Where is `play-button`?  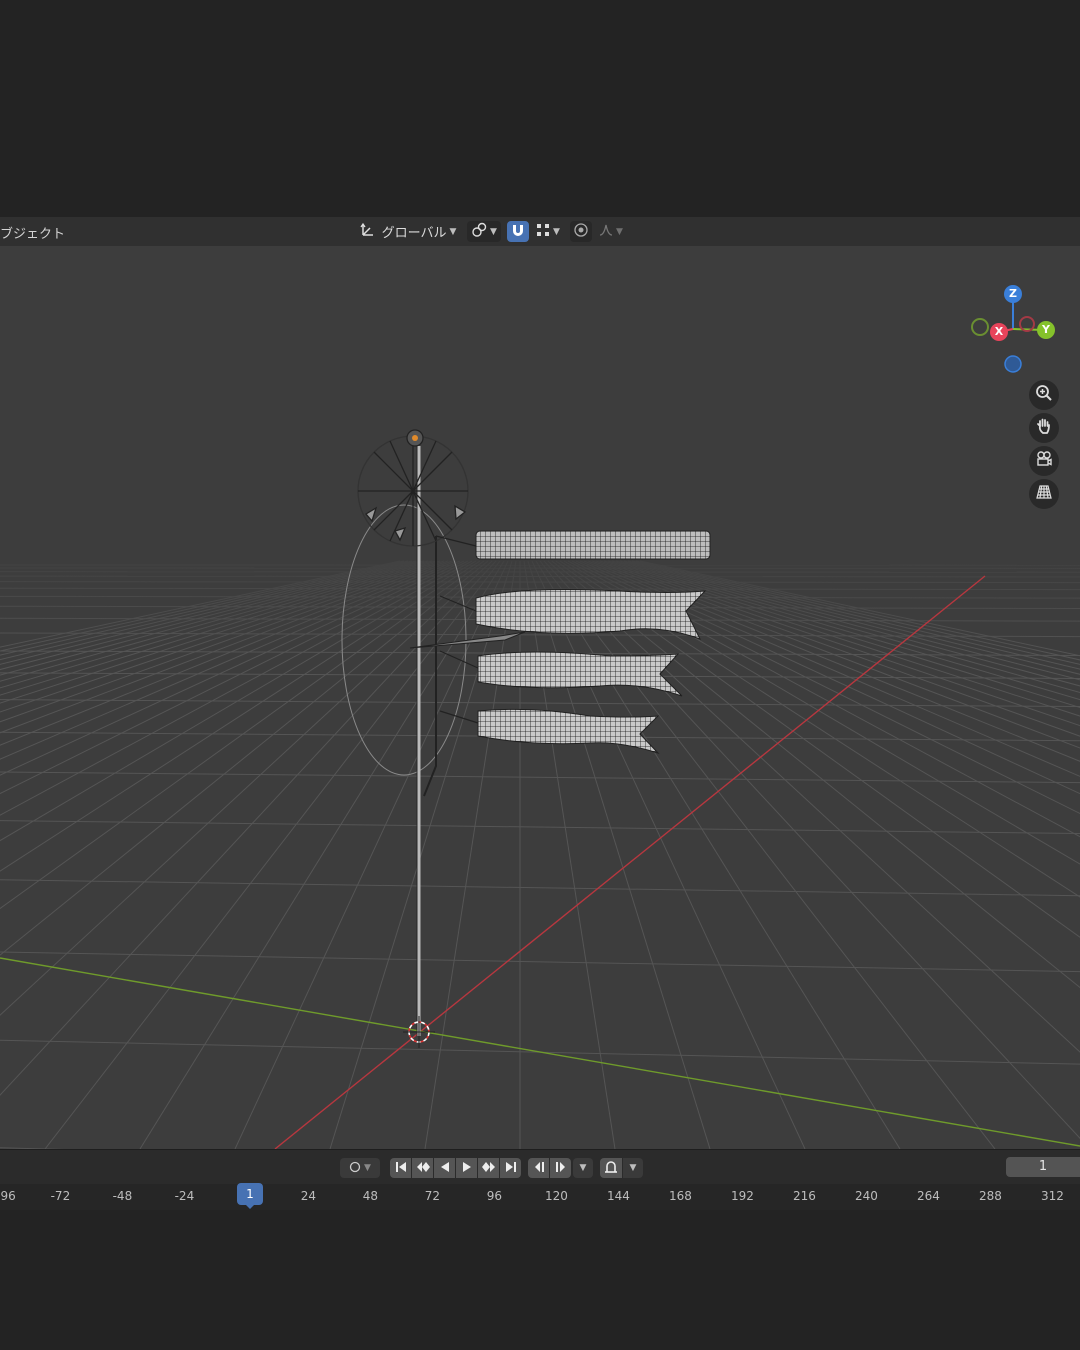 play-button is located at coordinates (466, 1168).